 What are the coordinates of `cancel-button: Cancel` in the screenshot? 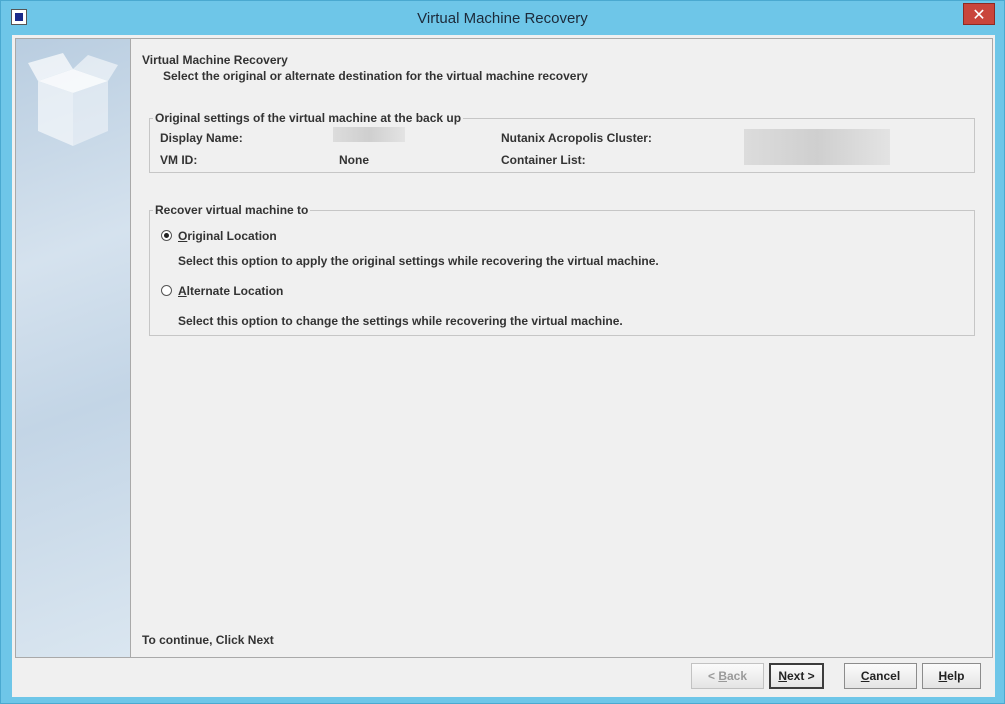 It's located at (880, 676).